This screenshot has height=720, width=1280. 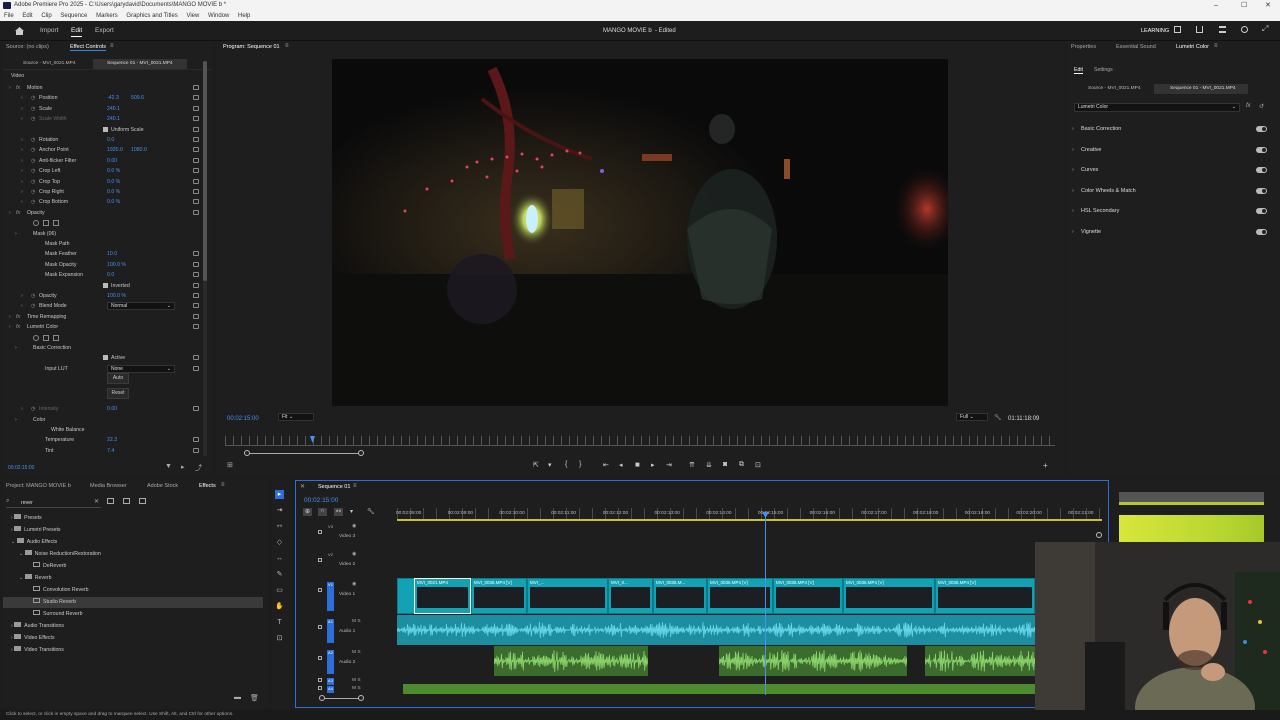 What do you see at coordinates (126, 501) in the screenshot?
I see `32bit-effects-icon` at bounding box center [126, 501].